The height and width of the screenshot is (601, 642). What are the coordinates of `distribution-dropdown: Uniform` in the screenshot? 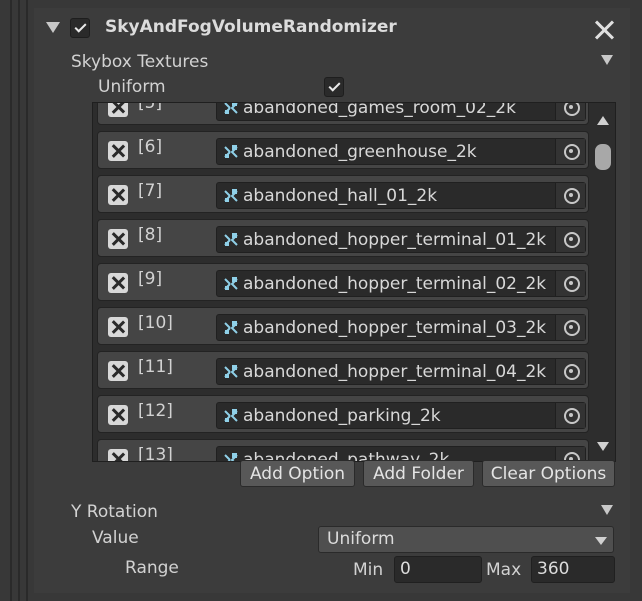 It's located at (466, 539).